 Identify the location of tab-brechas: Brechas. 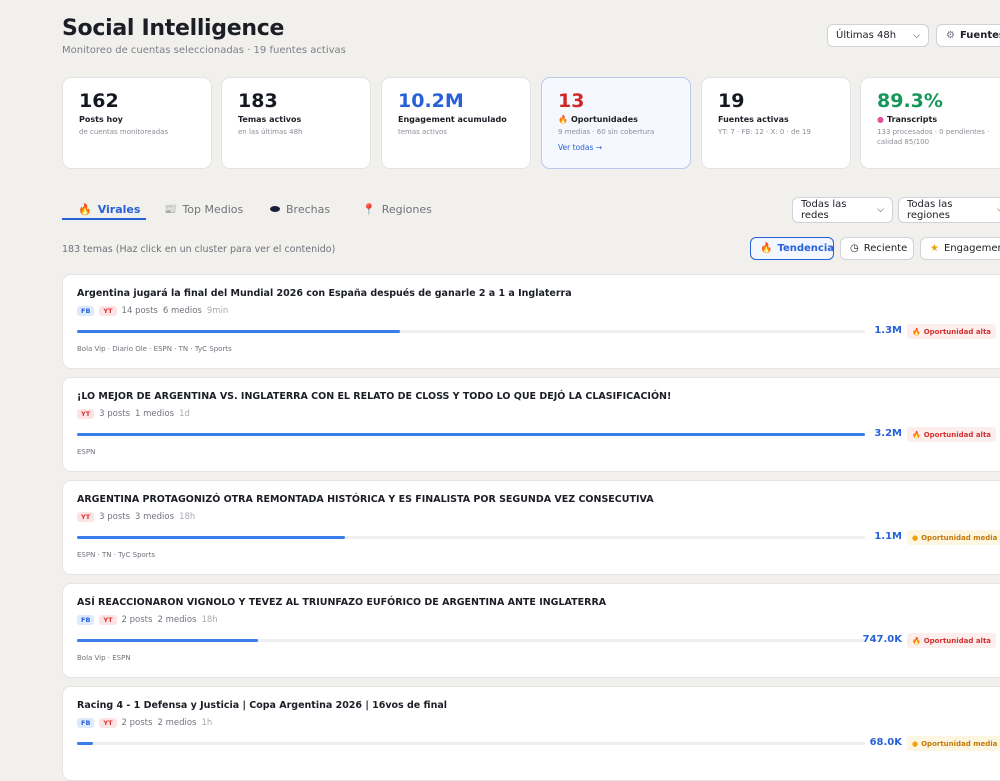
(300, 209).